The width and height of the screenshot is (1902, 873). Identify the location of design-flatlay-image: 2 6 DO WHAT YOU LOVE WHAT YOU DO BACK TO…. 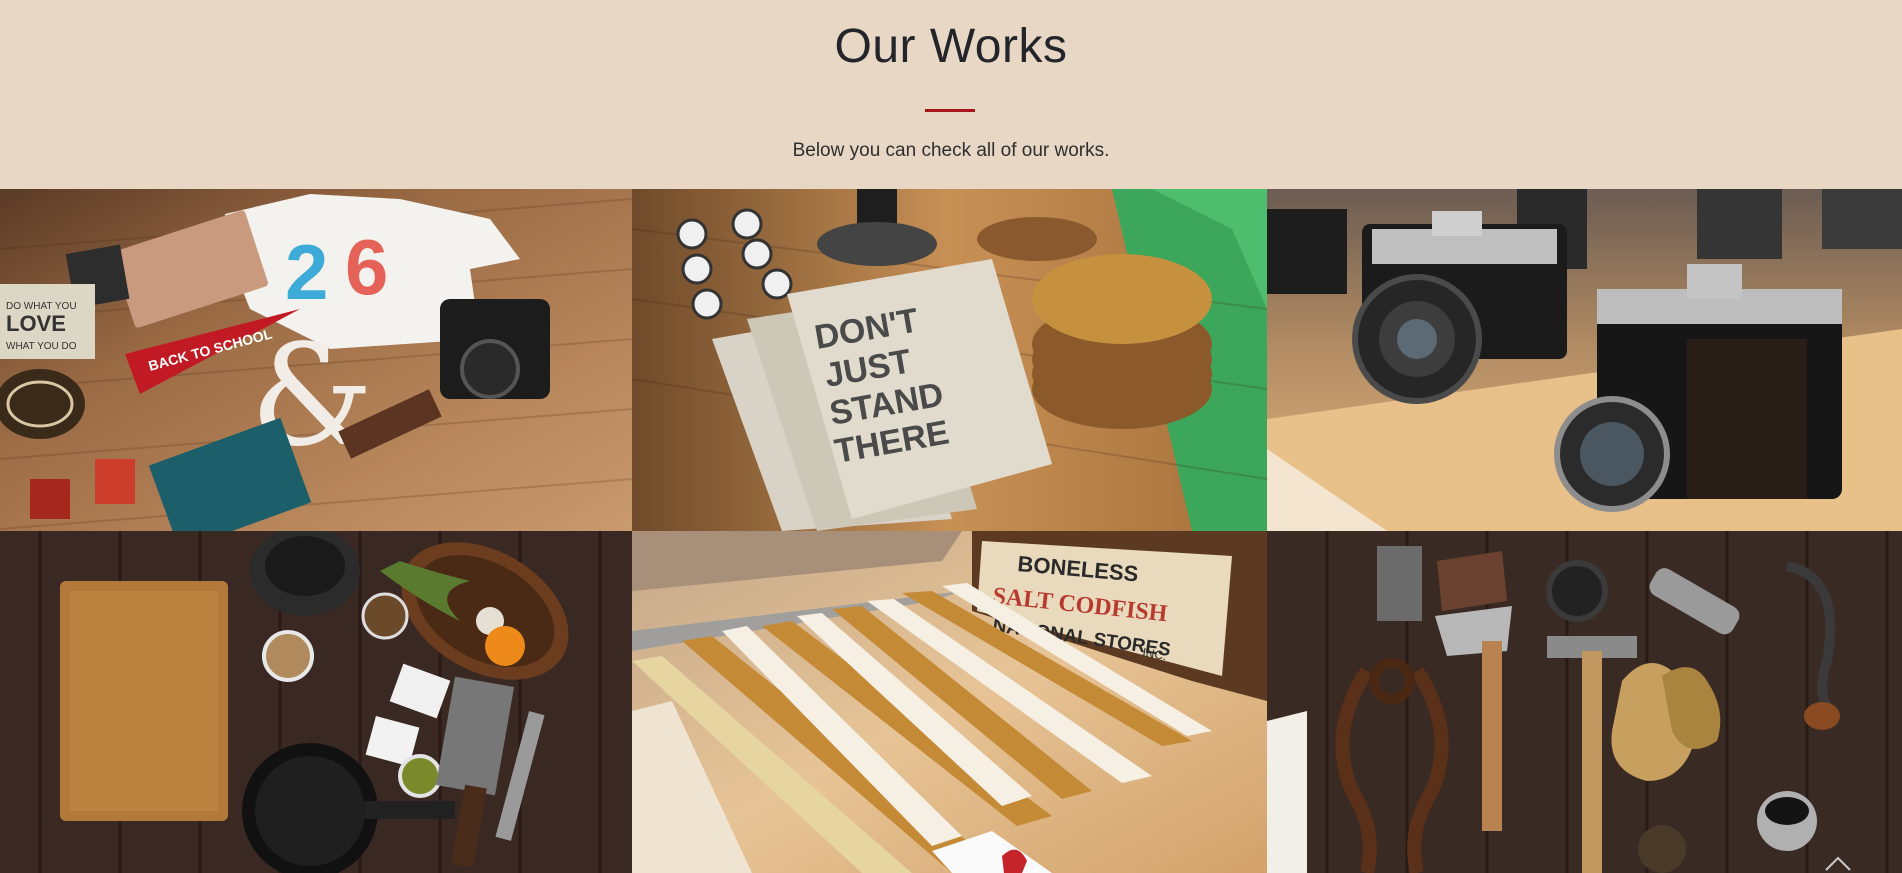
(316, 360).